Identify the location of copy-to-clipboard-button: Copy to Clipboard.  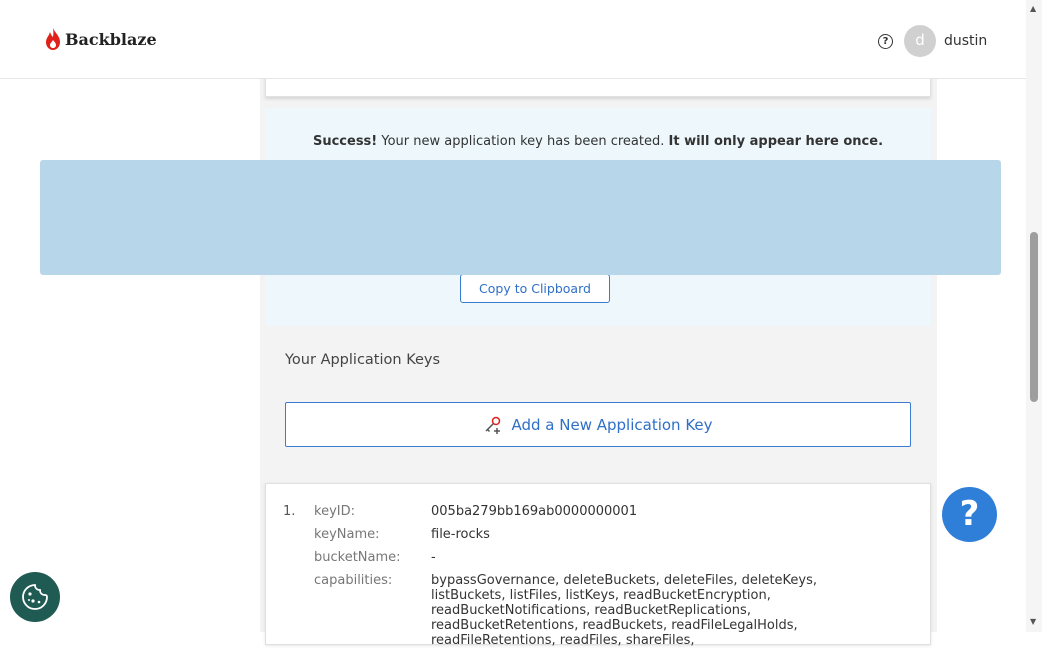
(535, 288).